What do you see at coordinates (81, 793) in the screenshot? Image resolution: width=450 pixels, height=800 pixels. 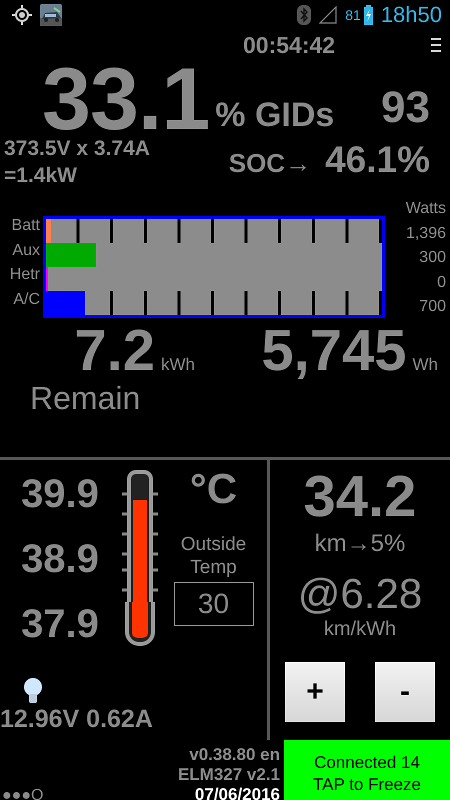 I see `page-indicator: ●●●O` at bounding box center [81, 793].